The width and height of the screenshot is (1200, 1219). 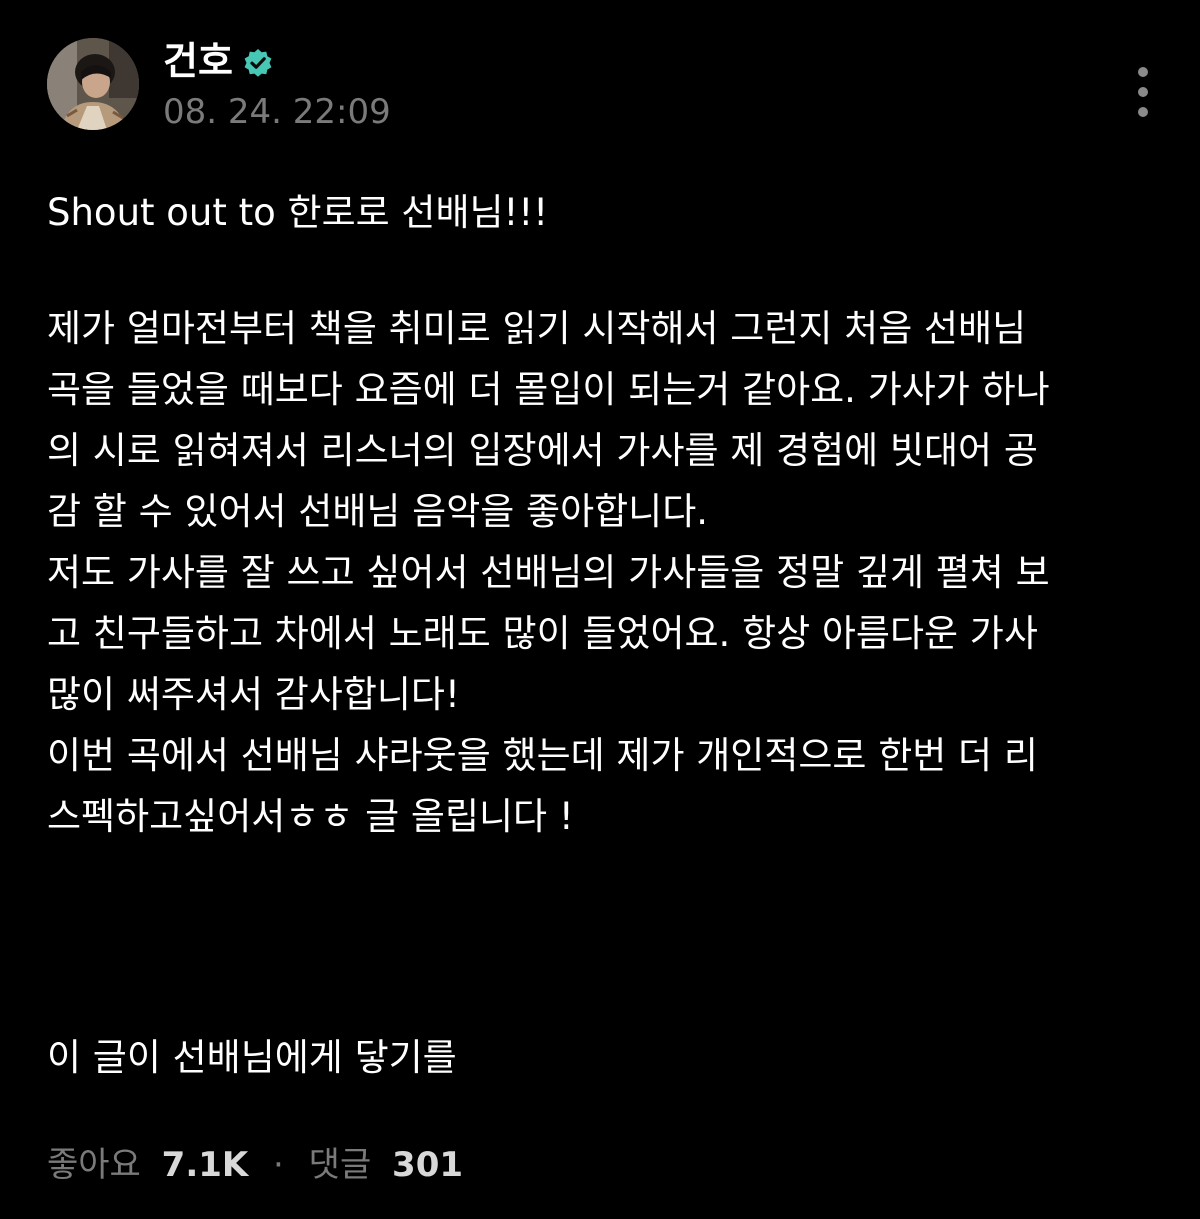 What do you see at coordinates (542, 450) in the screenshot?
I see `body-line: 의 시로 읽혀져서 리스너의 입장에서 가사를 제 경험에 빗대어 공` at bounding box center [542, 450].